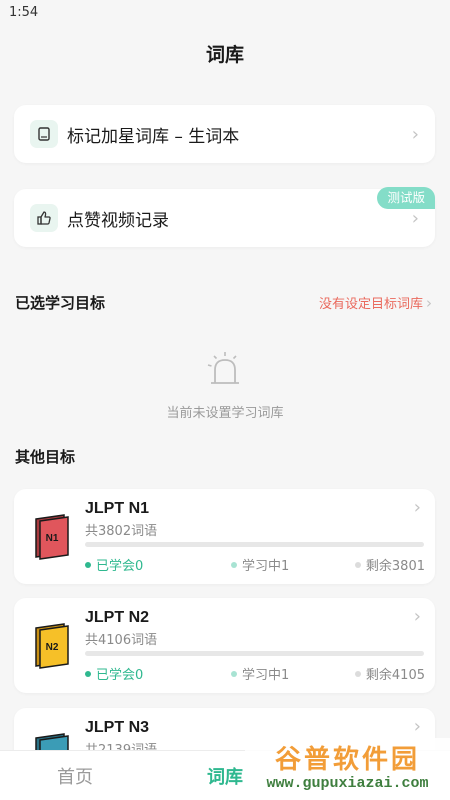 This screenshot has height=800, width=450. I want to click on liked-videos-label: 点赞视频记录, so click(118, 220).